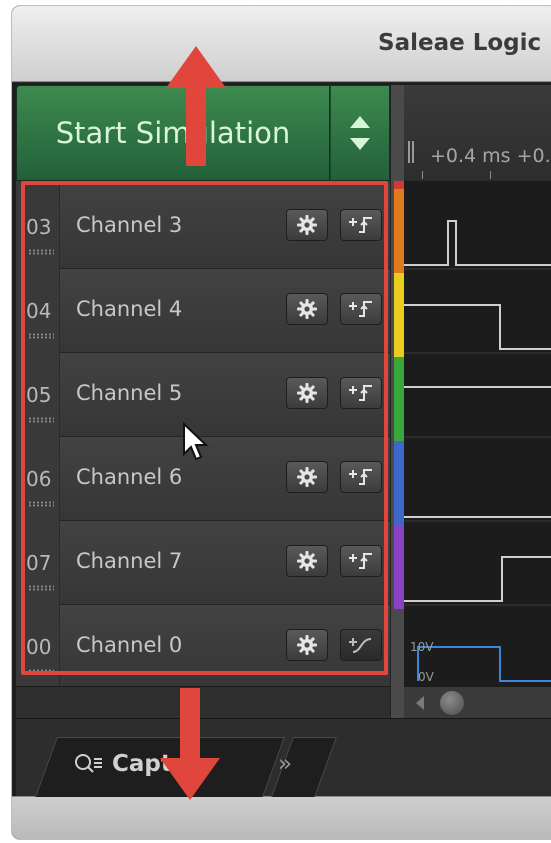 This screenshot has width=551, height=843. I want to click on channel-index: 06, so click(39, 479).